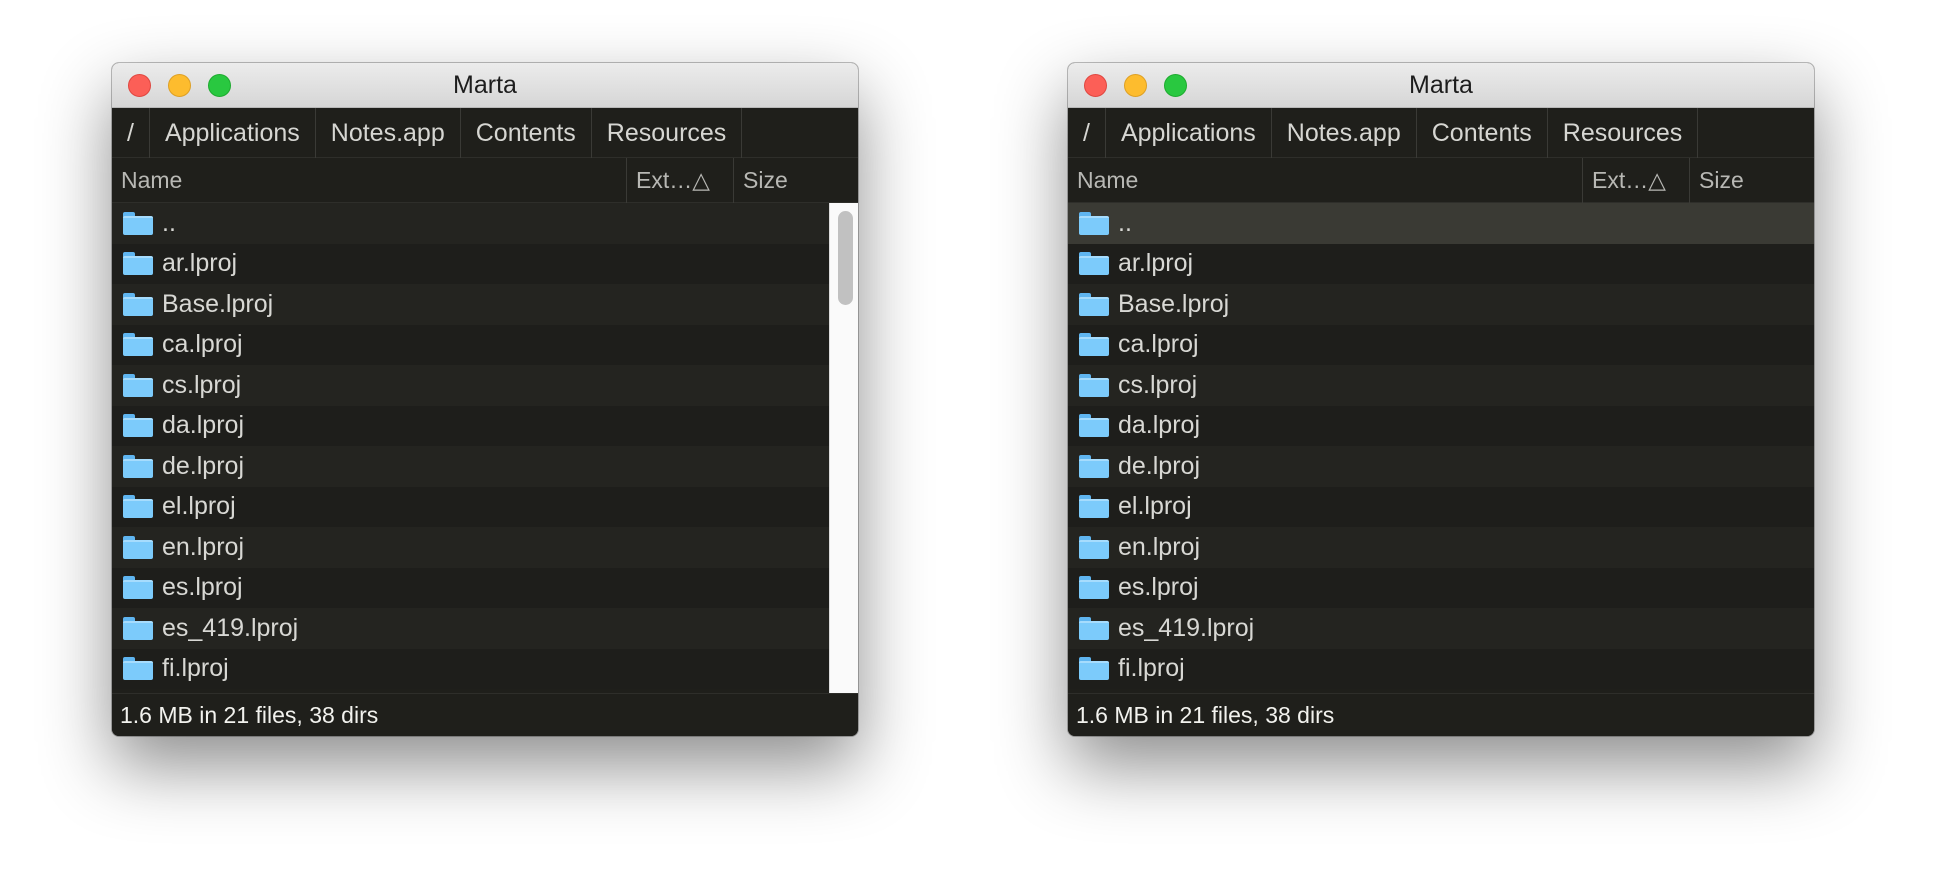  I want to click on scrollbar-thumb, so click(845, 258).